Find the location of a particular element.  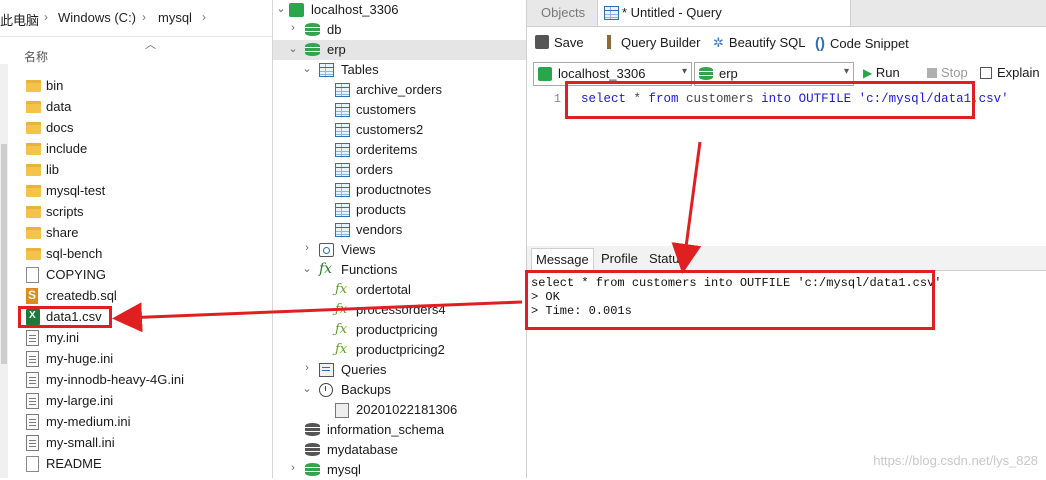

list-item: COPYING is located at coordinates (139, 275).